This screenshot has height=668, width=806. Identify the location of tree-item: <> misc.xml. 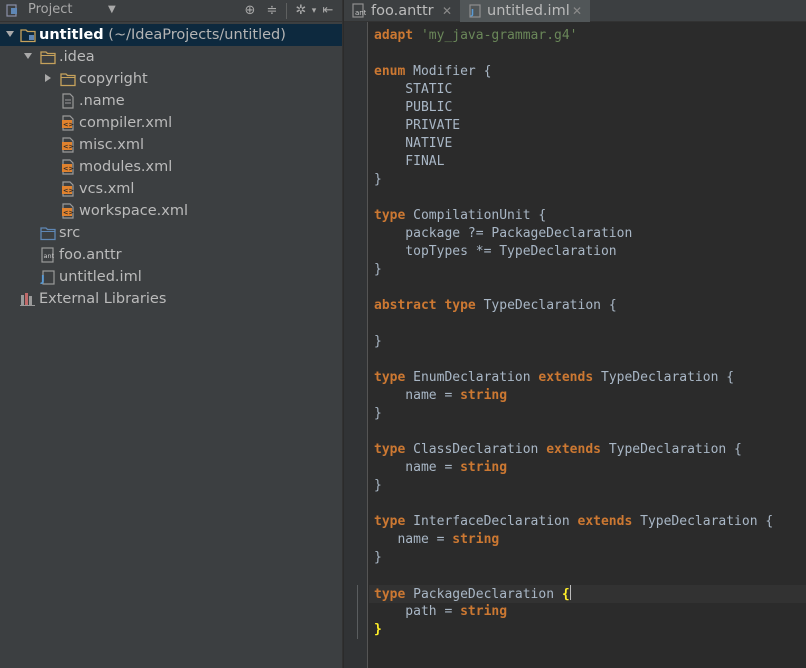
(171, 145).